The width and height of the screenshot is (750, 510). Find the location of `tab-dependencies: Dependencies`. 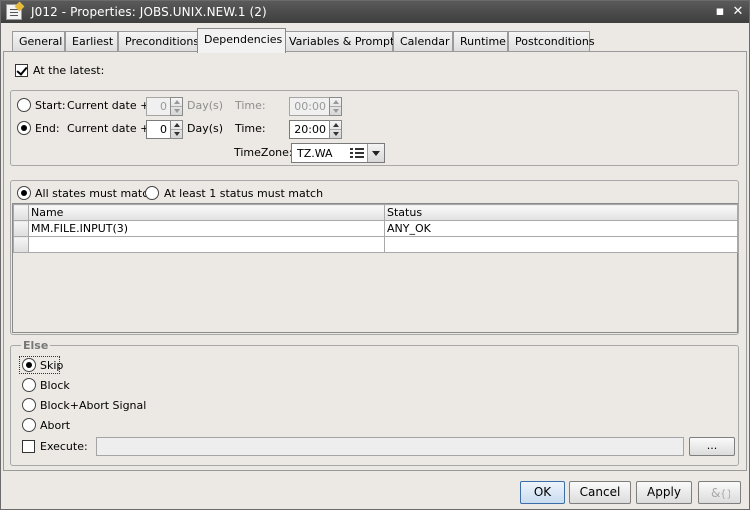

tab-dependencies: Dependencies is located at coordinates (241, 40).